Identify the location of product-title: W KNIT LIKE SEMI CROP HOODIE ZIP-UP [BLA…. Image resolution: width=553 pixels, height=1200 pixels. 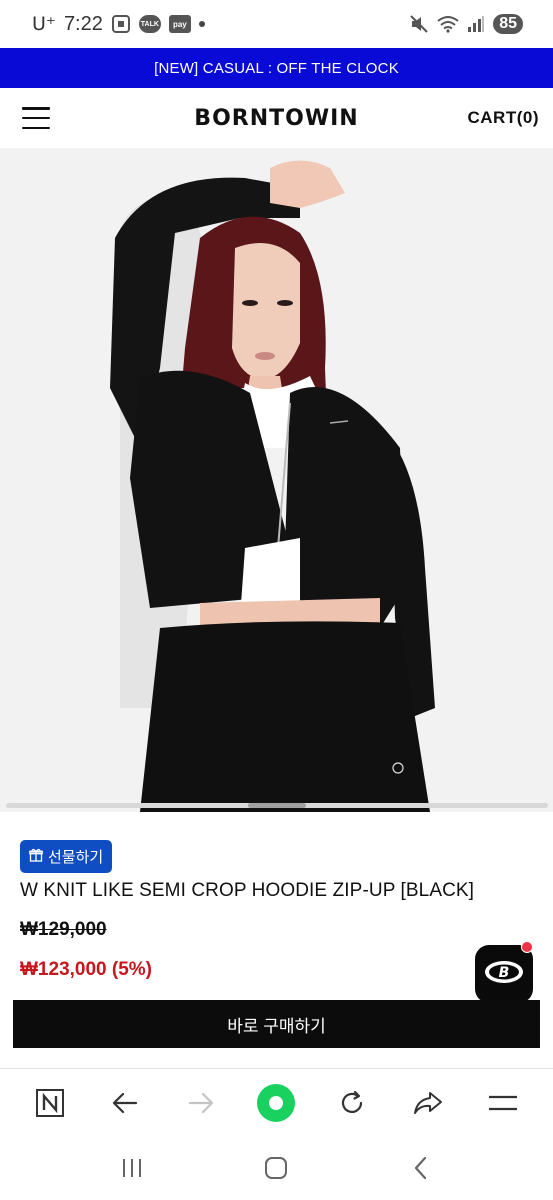
(247, 890).